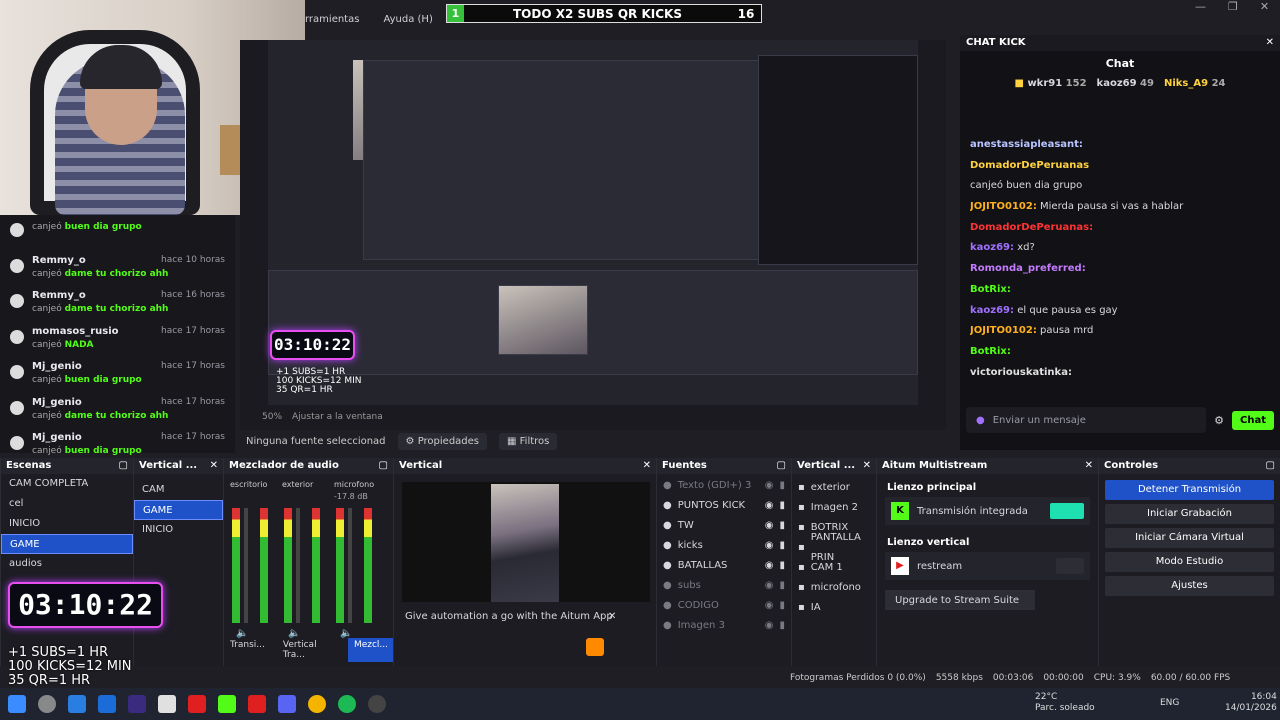 This screenshot has width=1280, height=720. What do you see at coordinates (178, 510) in the screenshot?
I see `vertical-scene-item: GAME` at bounding box center [178, 510].